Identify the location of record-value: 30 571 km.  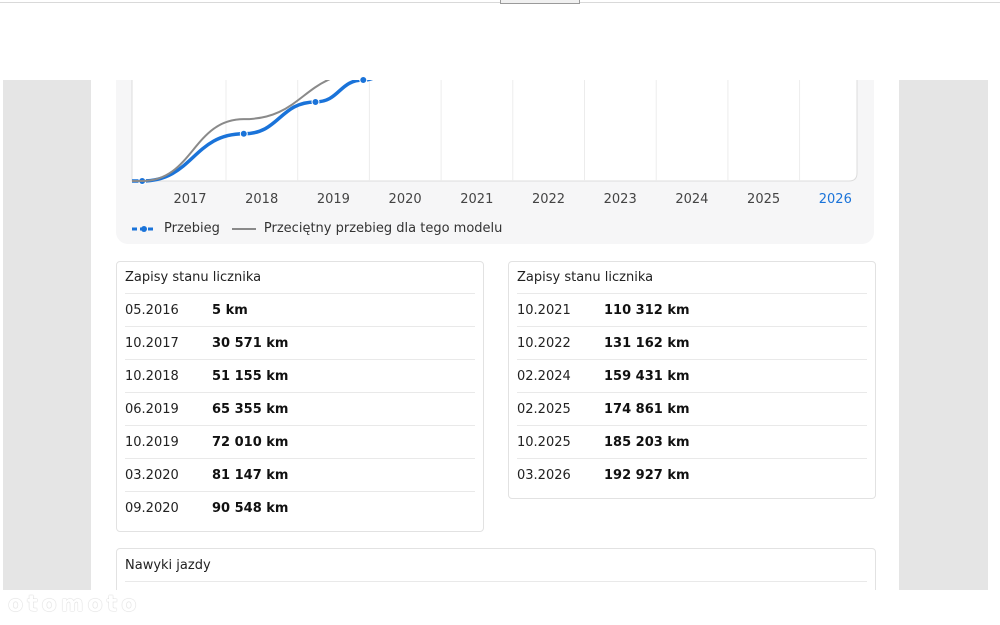
(250, 343).